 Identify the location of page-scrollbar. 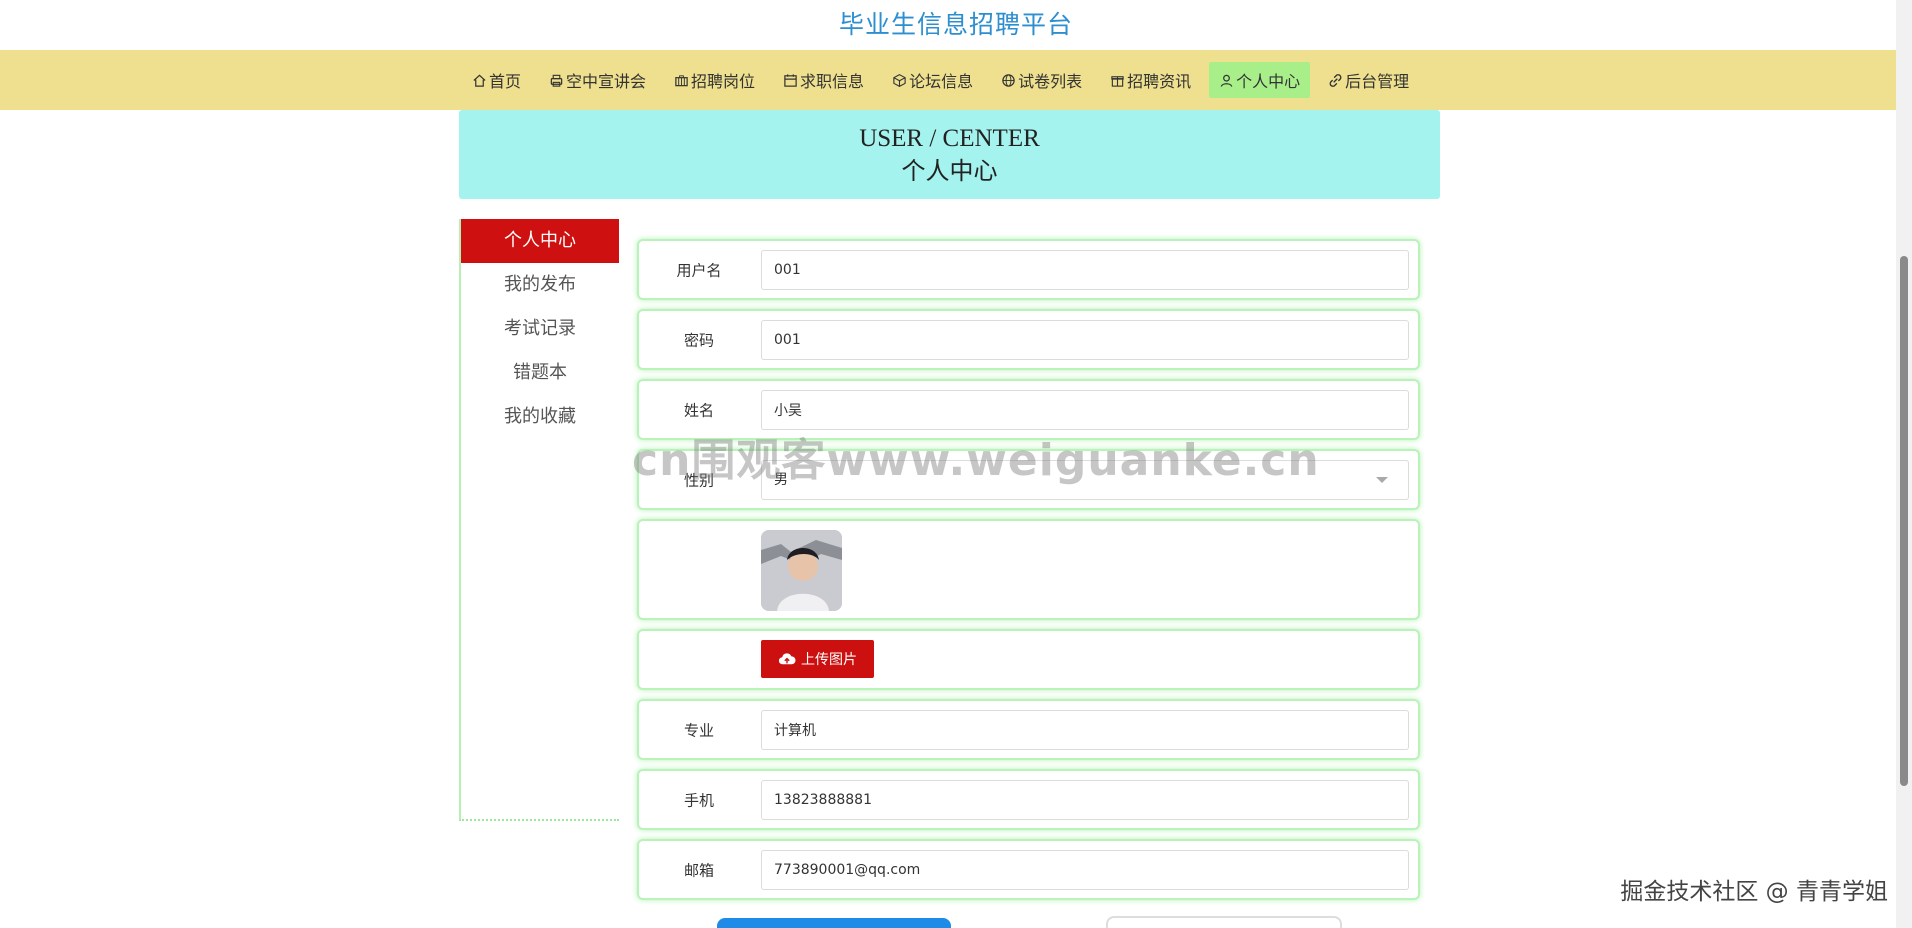
(1904, 464).